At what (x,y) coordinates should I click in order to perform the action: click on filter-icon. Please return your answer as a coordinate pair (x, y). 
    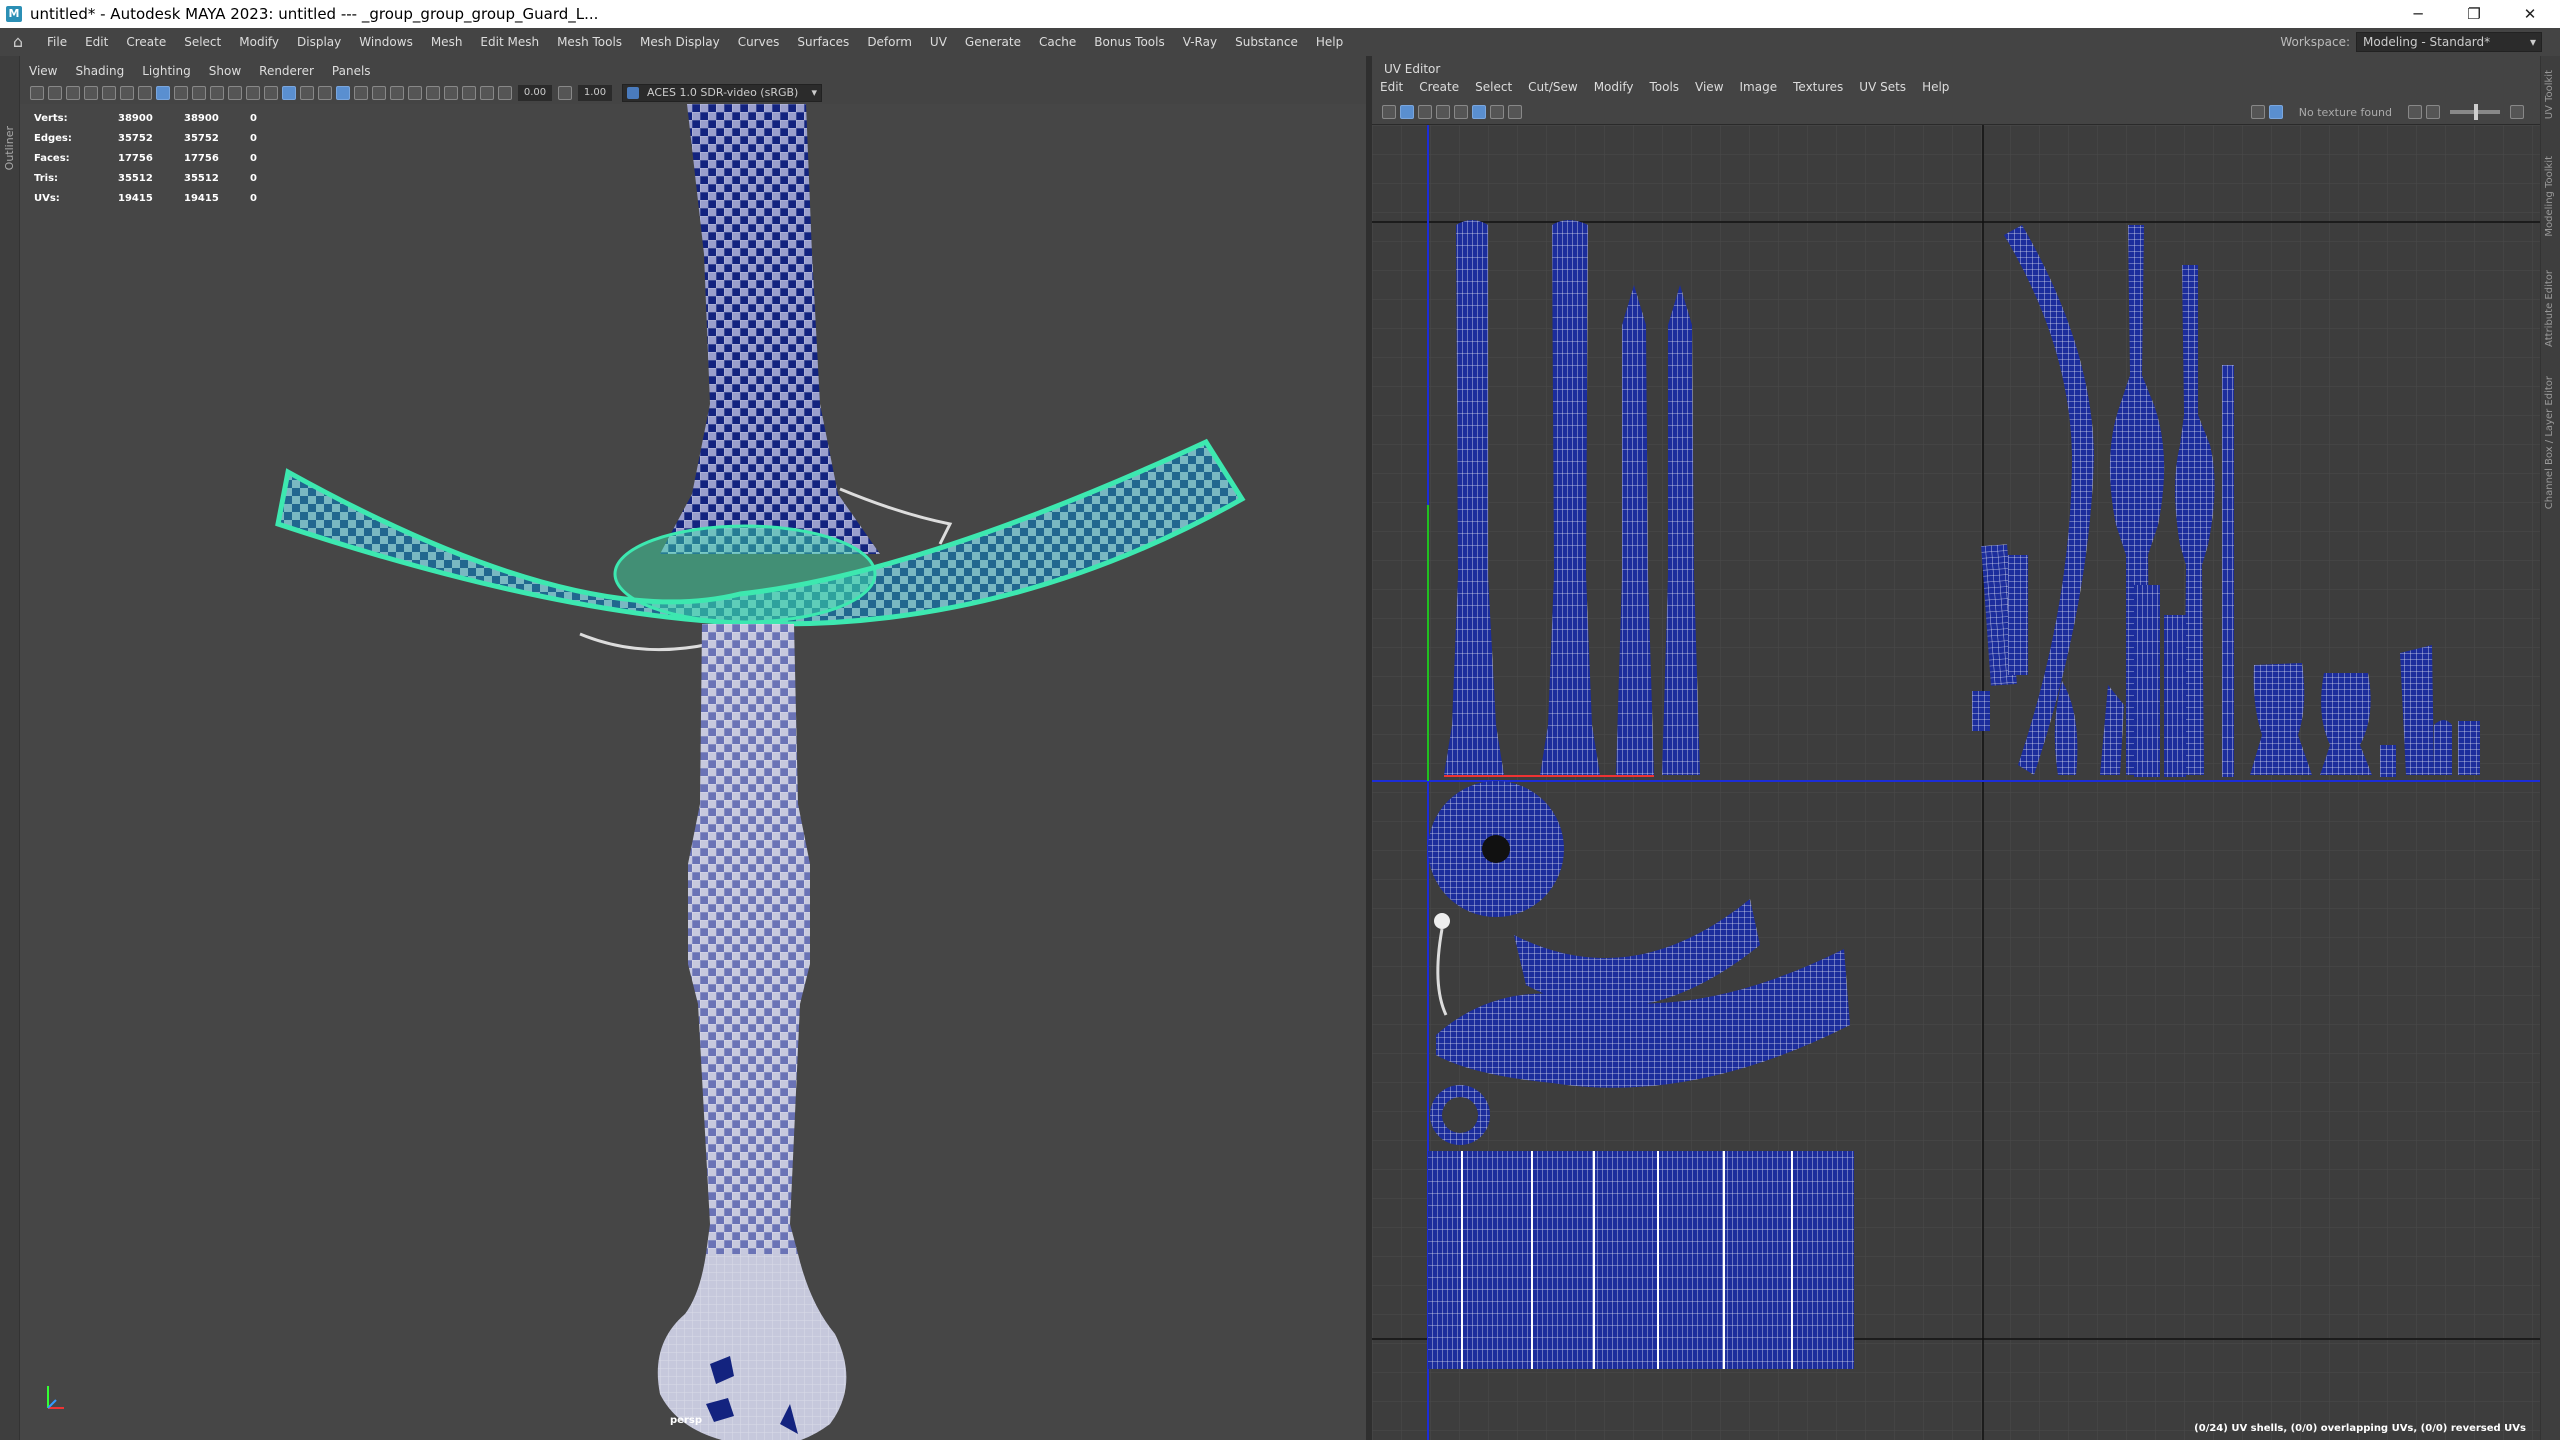
    Looking at the image, I should click on (1497, 112).